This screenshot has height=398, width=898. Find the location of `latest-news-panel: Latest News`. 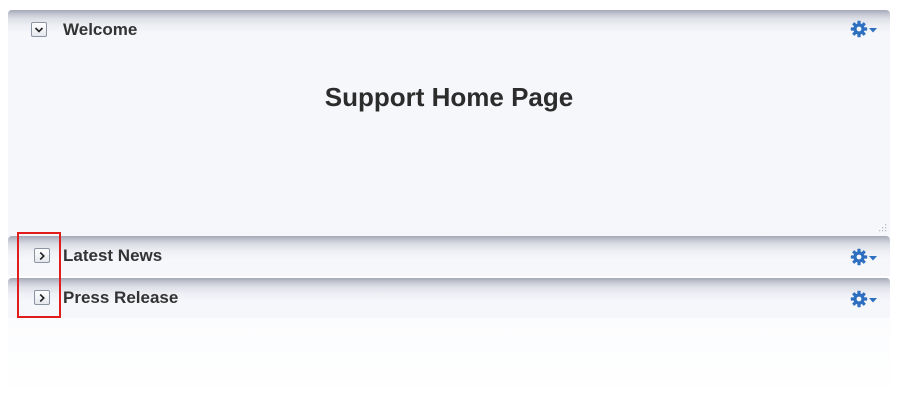

latest-news-panel: Latest News is located at coordinates (449, 256).